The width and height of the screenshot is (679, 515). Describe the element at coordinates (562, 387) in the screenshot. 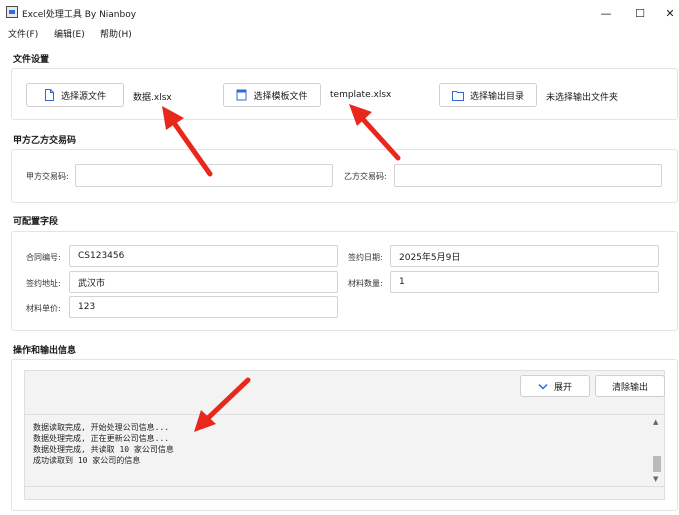

I see `expand-label: 展开` at that location.